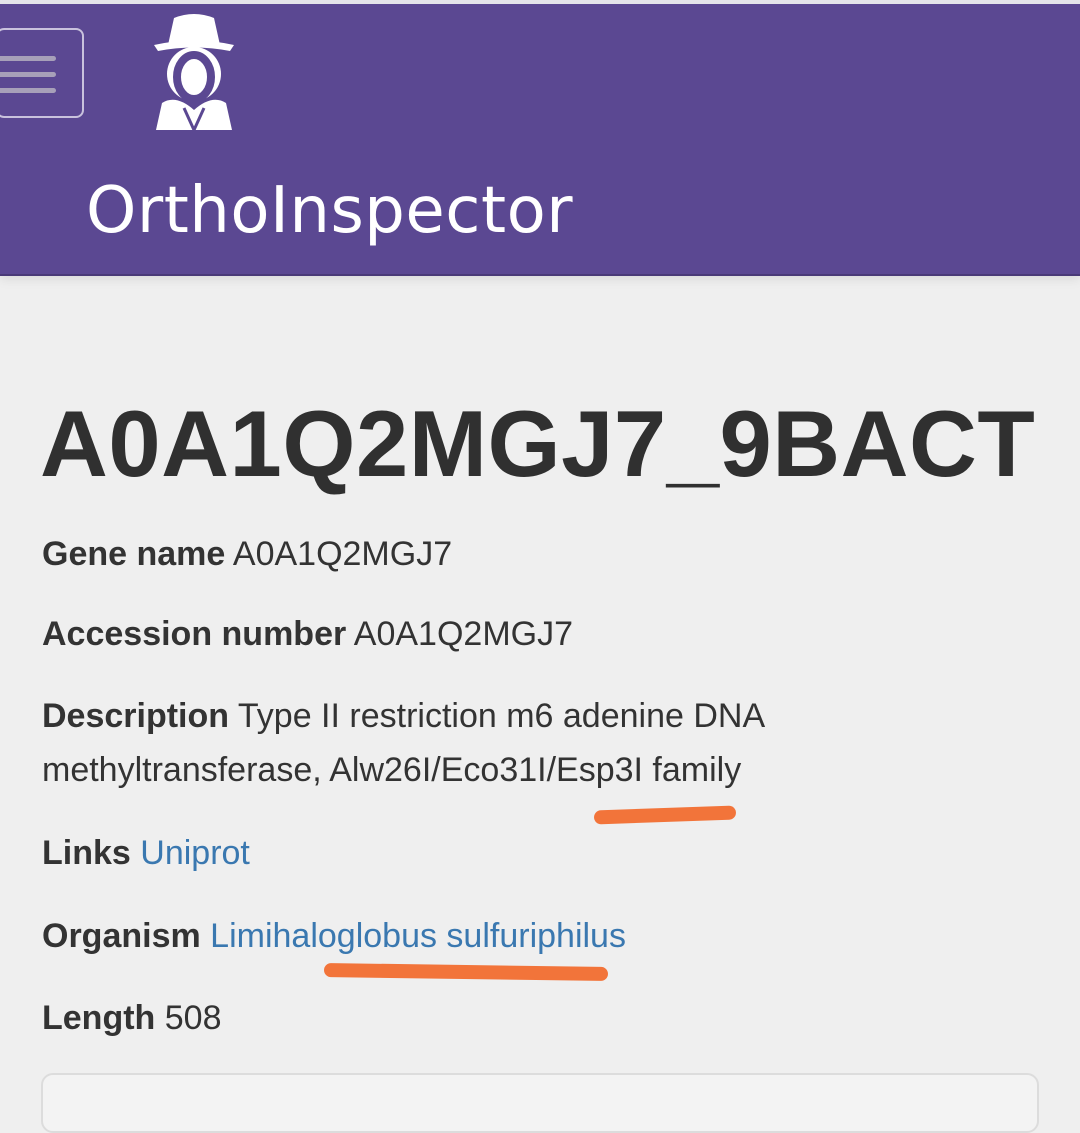  What do you see at coordinates (463, 634) in the screenshot?
I see `accession-value: A0A1Q2MGJ7` at bounding box center [463, 634].